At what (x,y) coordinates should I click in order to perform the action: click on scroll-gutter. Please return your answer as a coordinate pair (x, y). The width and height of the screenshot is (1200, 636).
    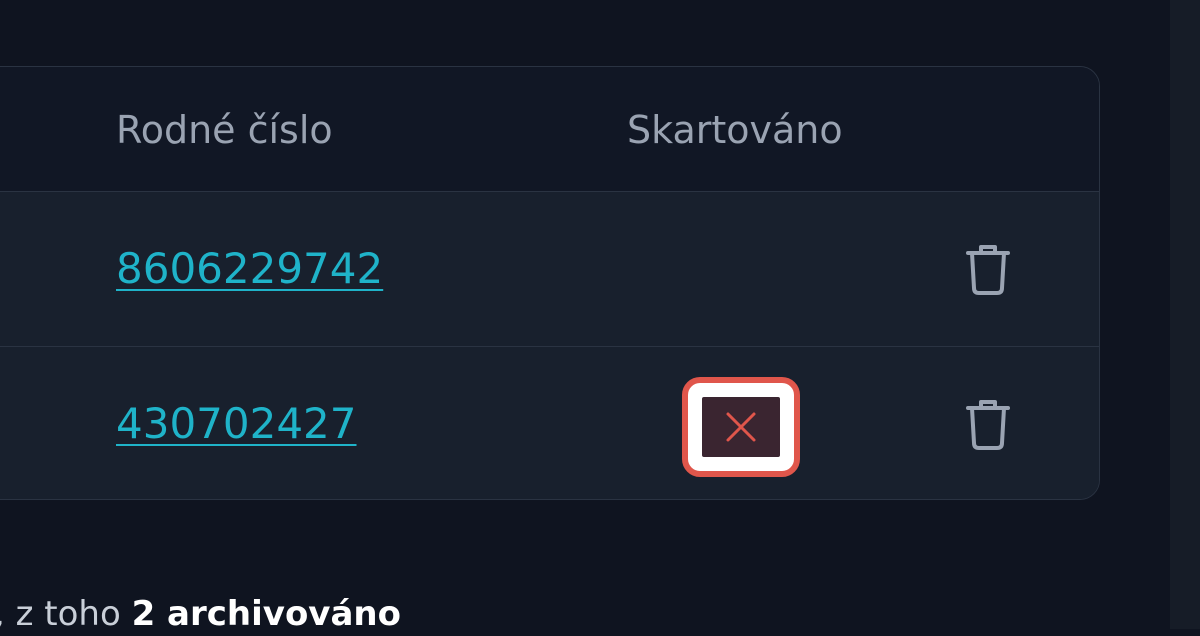
    Looking at the image, I should click on (1185, 314).